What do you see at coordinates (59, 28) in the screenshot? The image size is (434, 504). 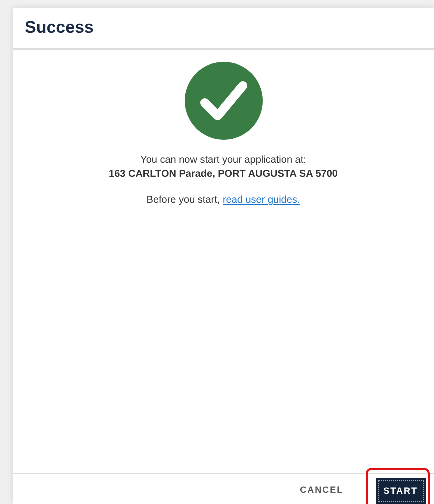 I see `dialog-title: Success` at bounding box center [59, 28].